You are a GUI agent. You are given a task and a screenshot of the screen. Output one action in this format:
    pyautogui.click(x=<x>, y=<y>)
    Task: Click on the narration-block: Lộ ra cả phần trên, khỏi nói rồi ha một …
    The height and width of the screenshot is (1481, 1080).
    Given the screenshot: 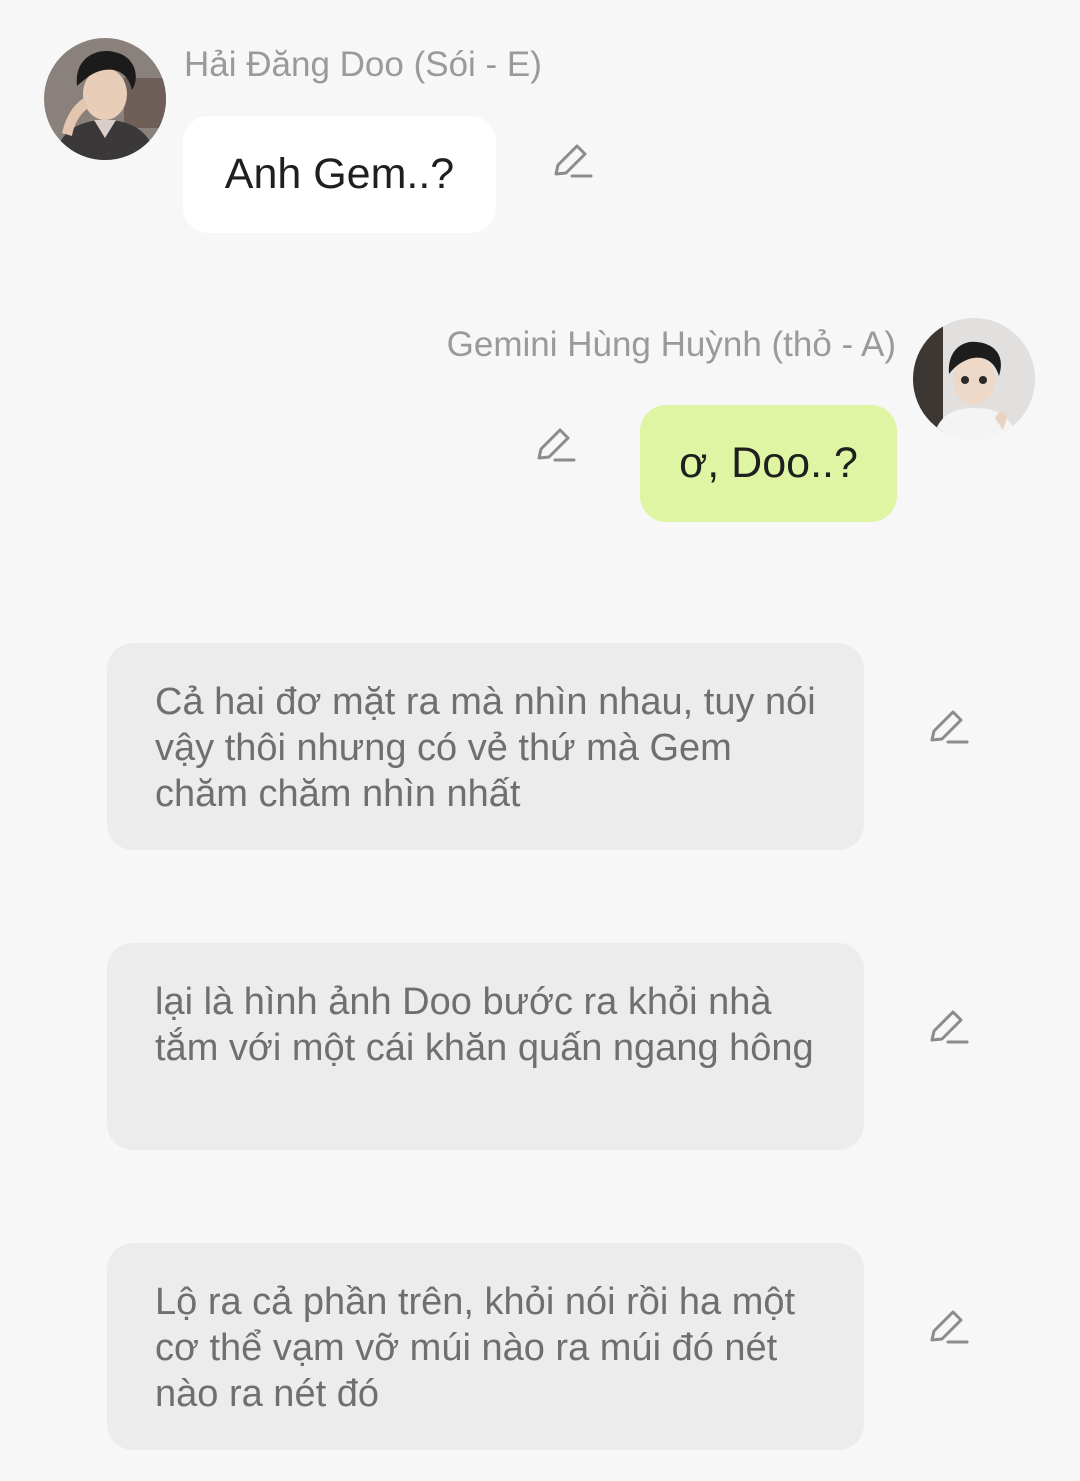 What is the action you would take?
    pyautogui.click(x=485, y=1346)
    